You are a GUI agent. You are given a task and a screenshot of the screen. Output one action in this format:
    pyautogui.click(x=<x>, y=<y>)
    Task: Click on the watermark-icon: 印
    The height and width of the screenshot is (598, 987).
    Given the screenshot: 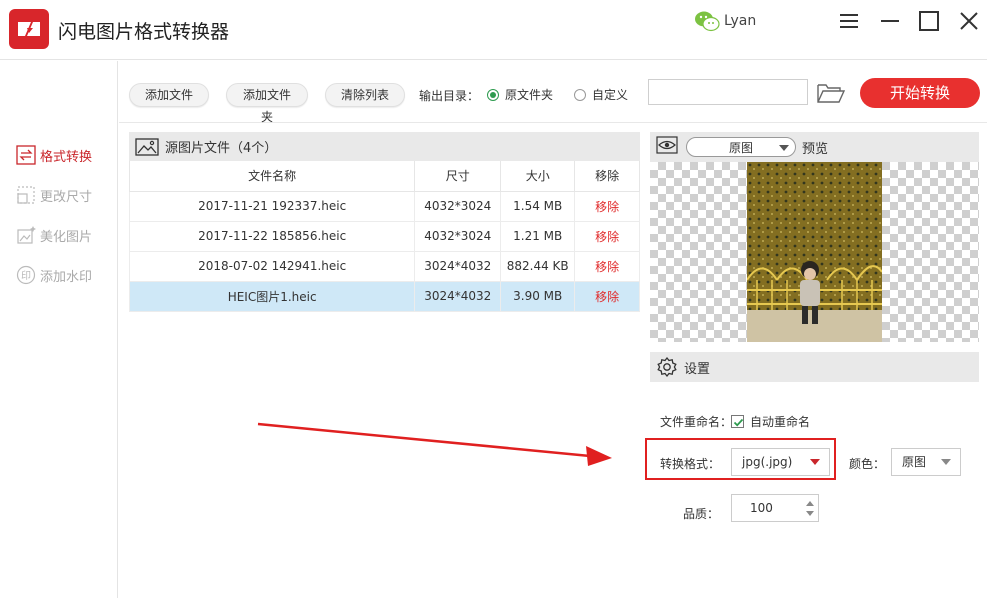 What is the action you would take?
    pyautogui.click(x=26, y=275)
    